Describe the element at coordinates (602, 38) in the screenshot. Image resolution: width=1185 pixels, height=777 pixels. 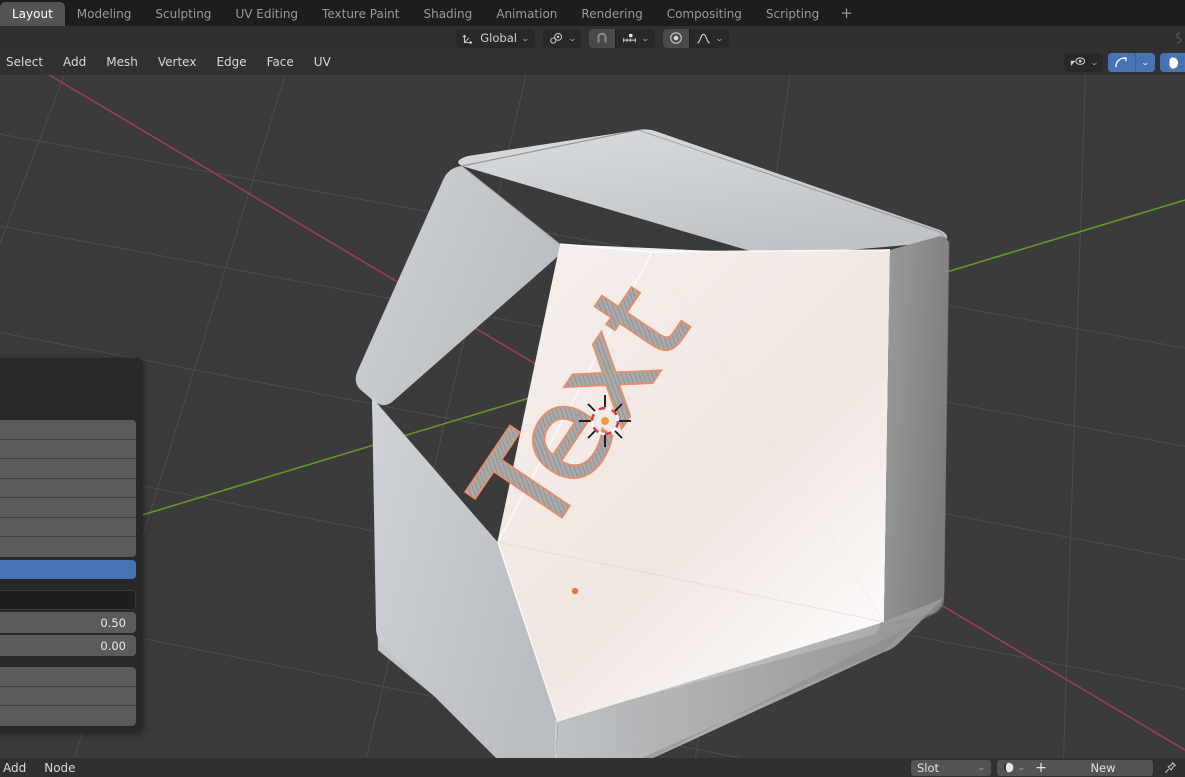
I see `snap-toggle-button` at that location.